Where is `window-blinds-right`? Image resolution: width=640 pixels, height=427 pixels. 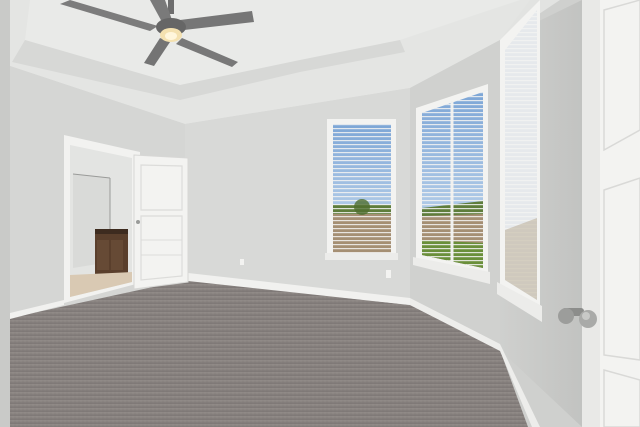 window-blinds-right is located at coordinates (452, 180).